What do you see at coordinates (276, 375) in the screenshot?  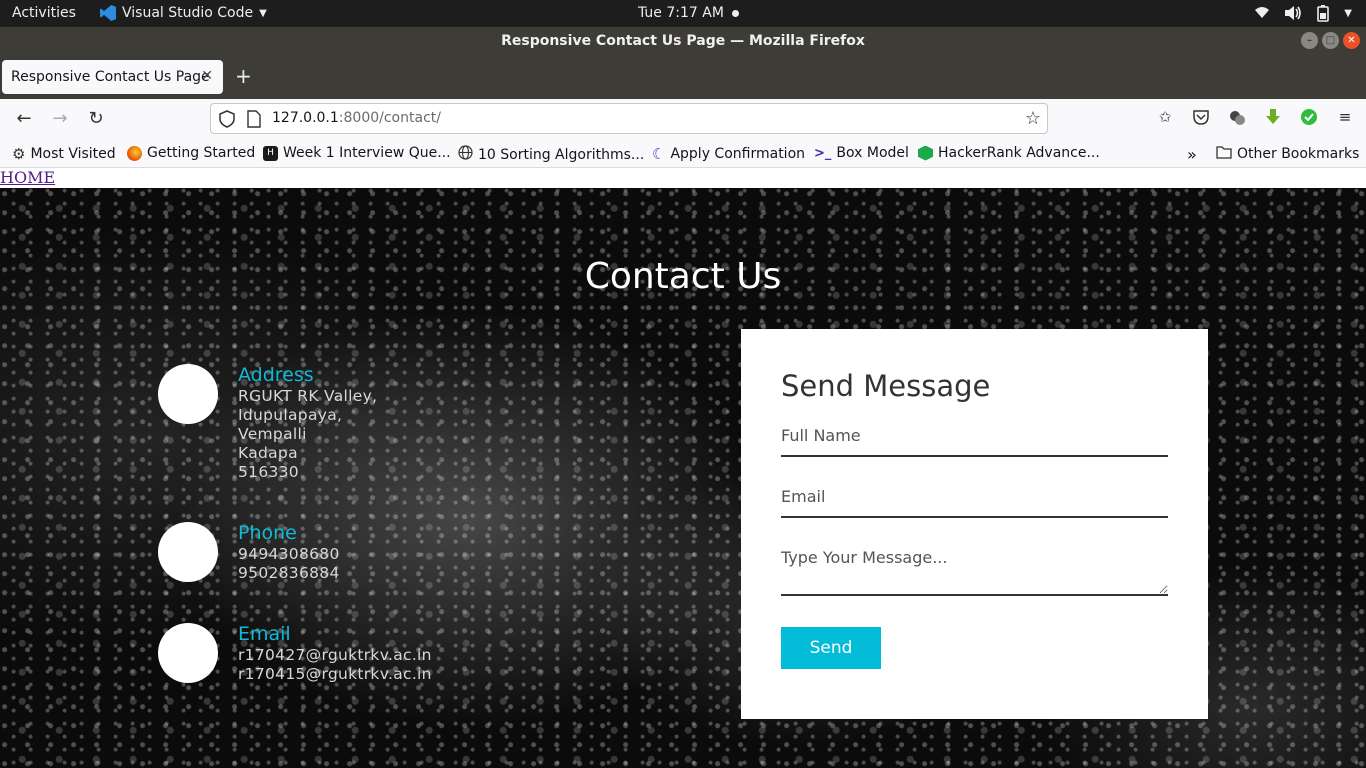 I see `address-heading: Address` at bounding box center [276, 375].